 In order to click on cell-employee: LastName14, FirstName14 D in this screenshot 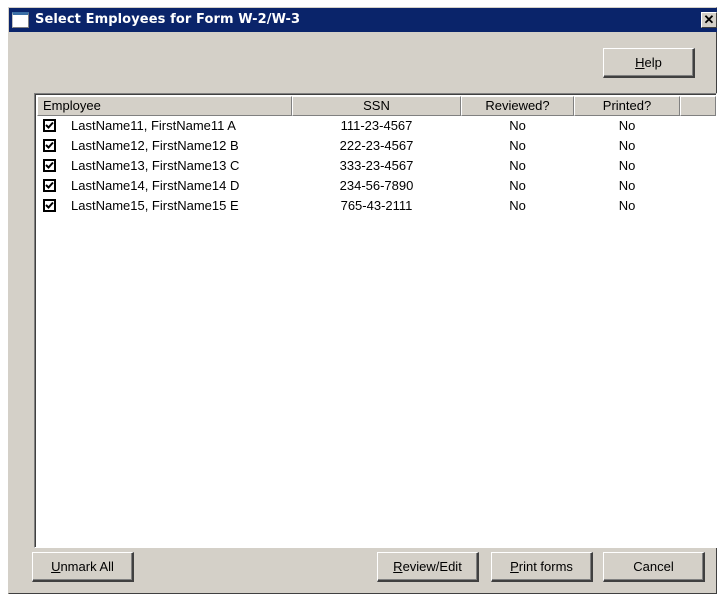, I will do `click(155, 185)`.